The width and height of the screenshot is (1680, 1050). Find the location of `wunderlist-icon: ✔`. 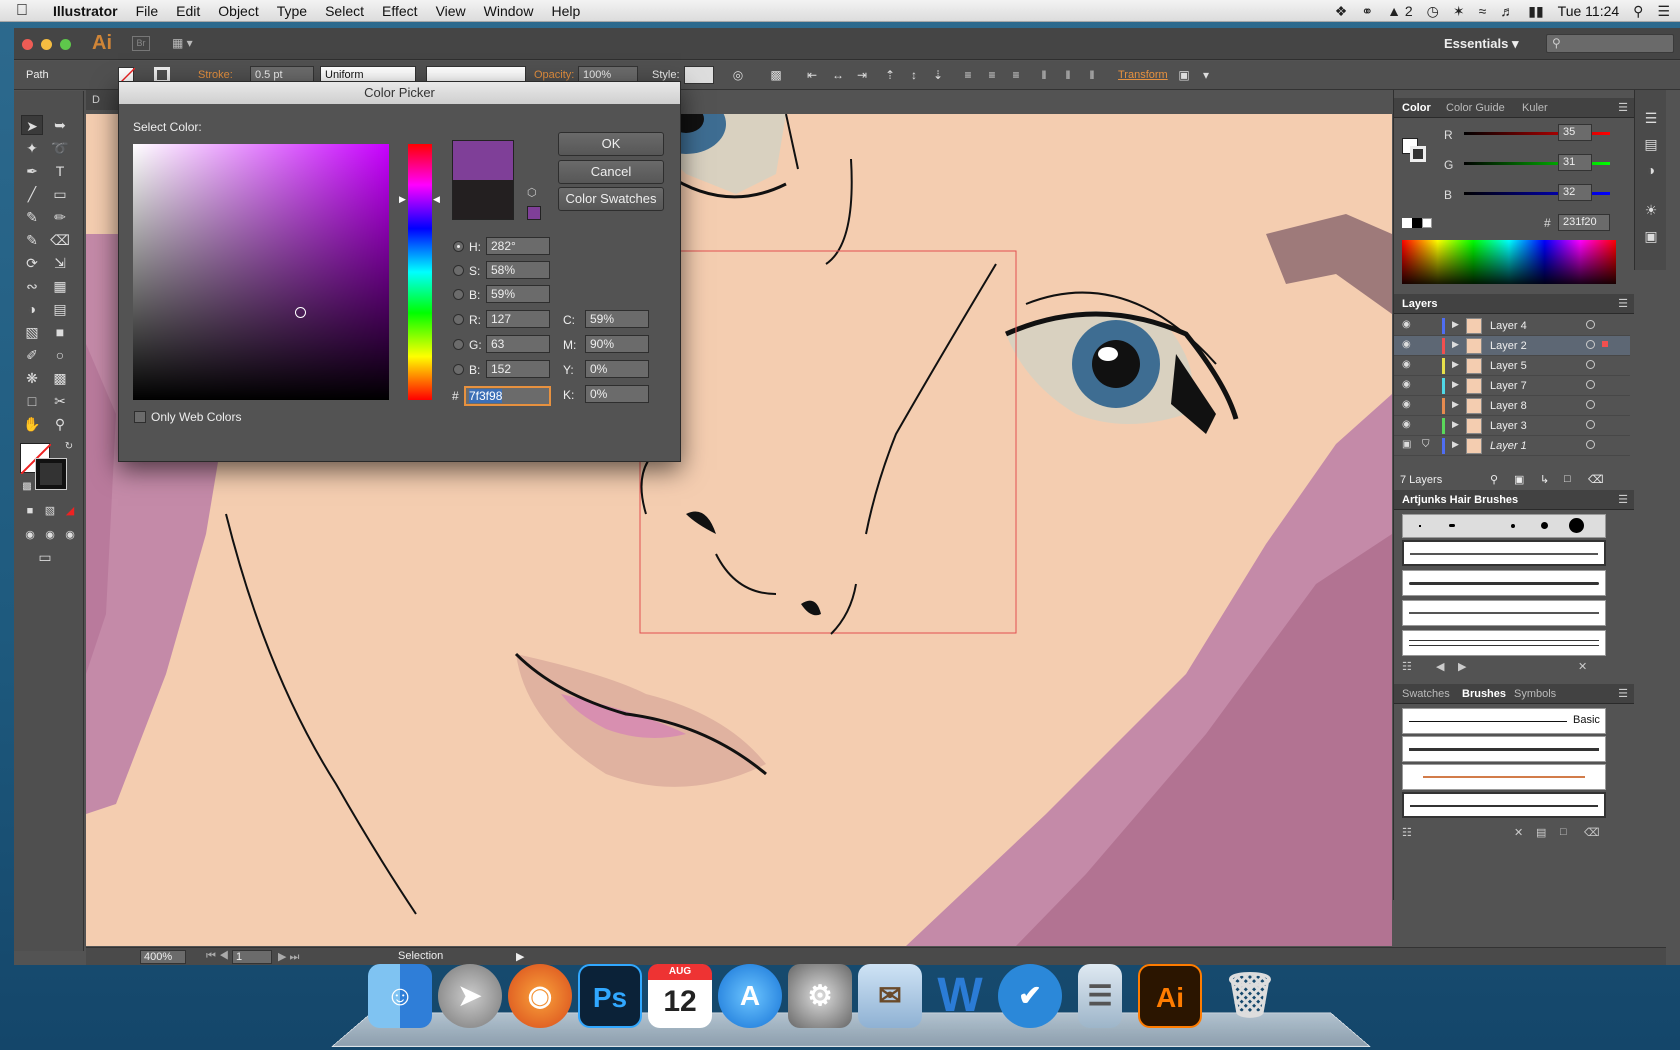

wunderlist-icon: ✔ is located at coordinates (1030, 996).